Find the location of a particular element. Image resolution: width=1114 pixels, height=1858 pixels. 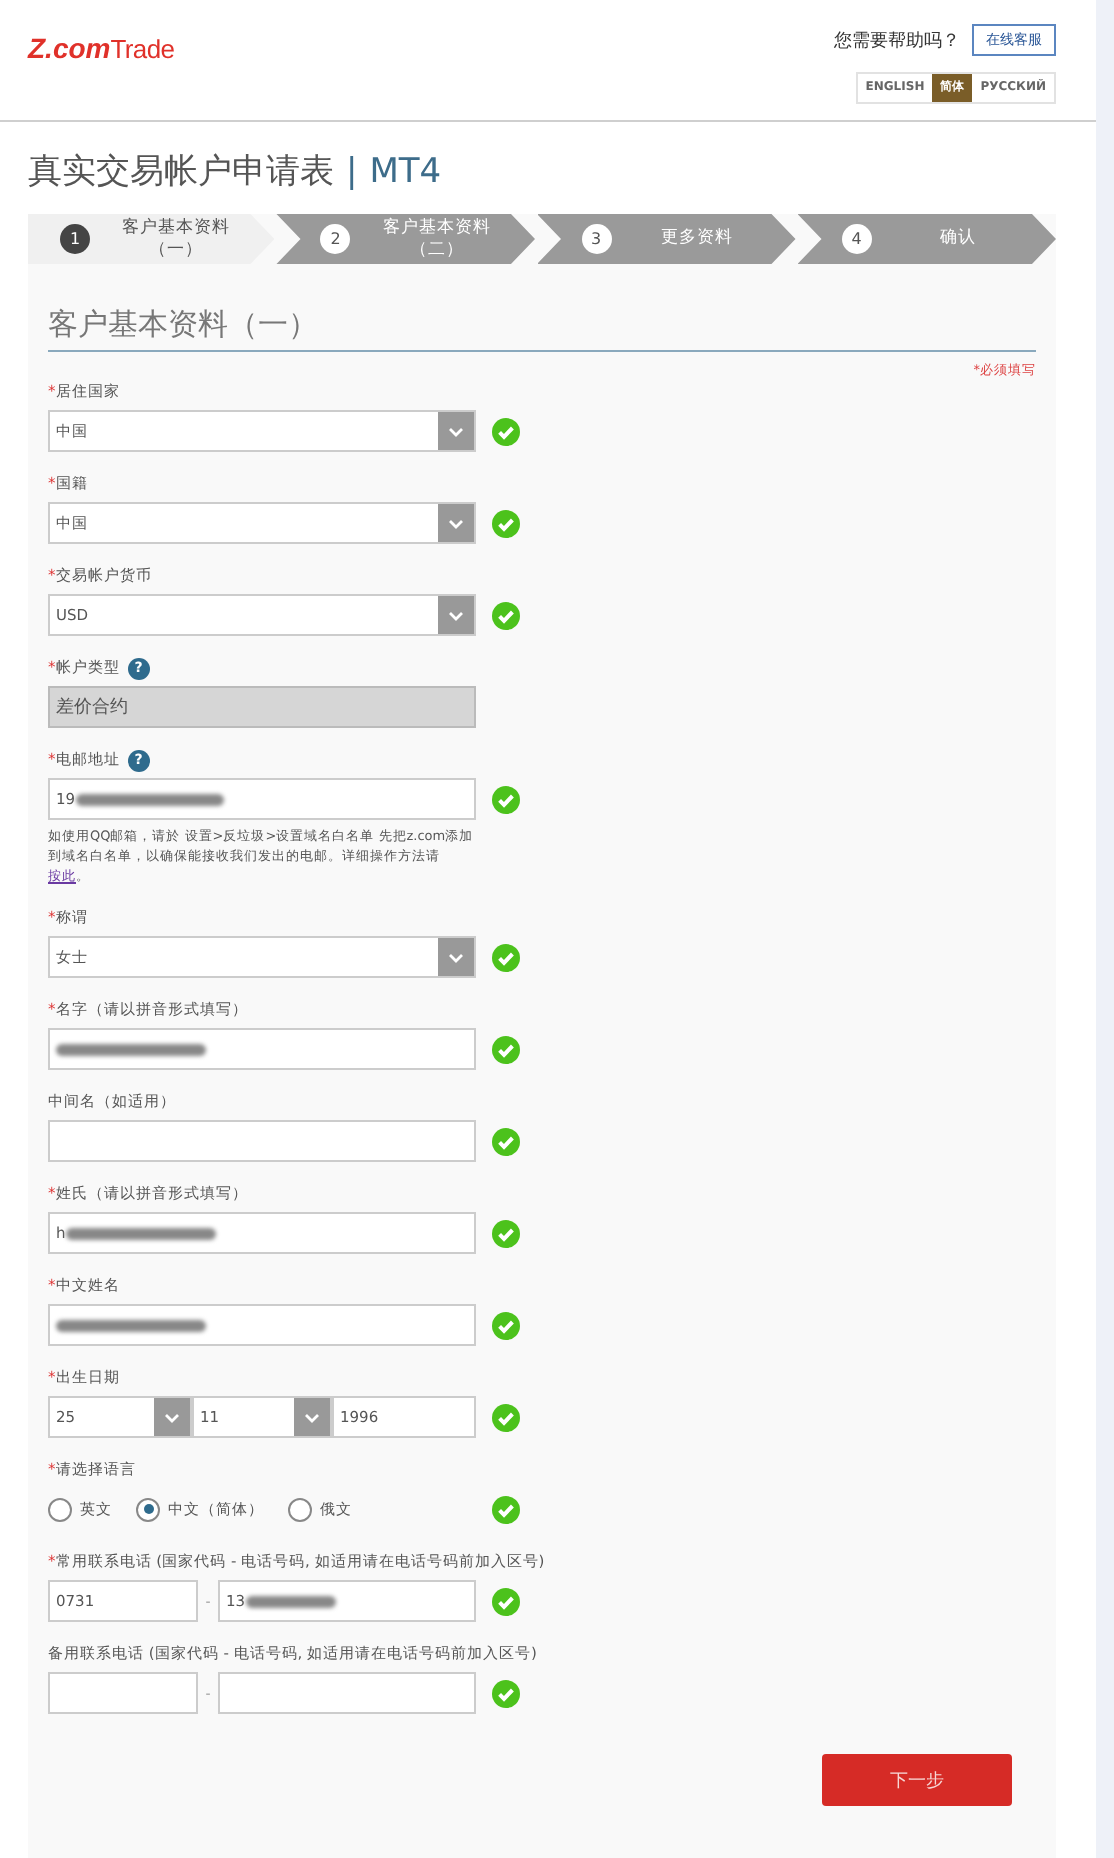

step-tab: 3 更多资料 is located at coordinates (666, 239).